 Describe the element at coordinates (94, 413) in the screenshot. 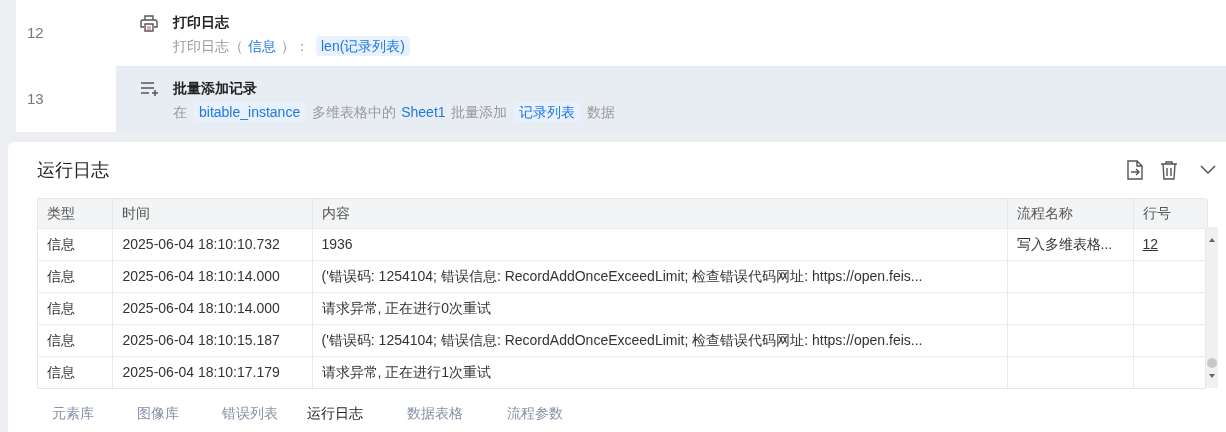

I see `tab: 元素库` at that location.